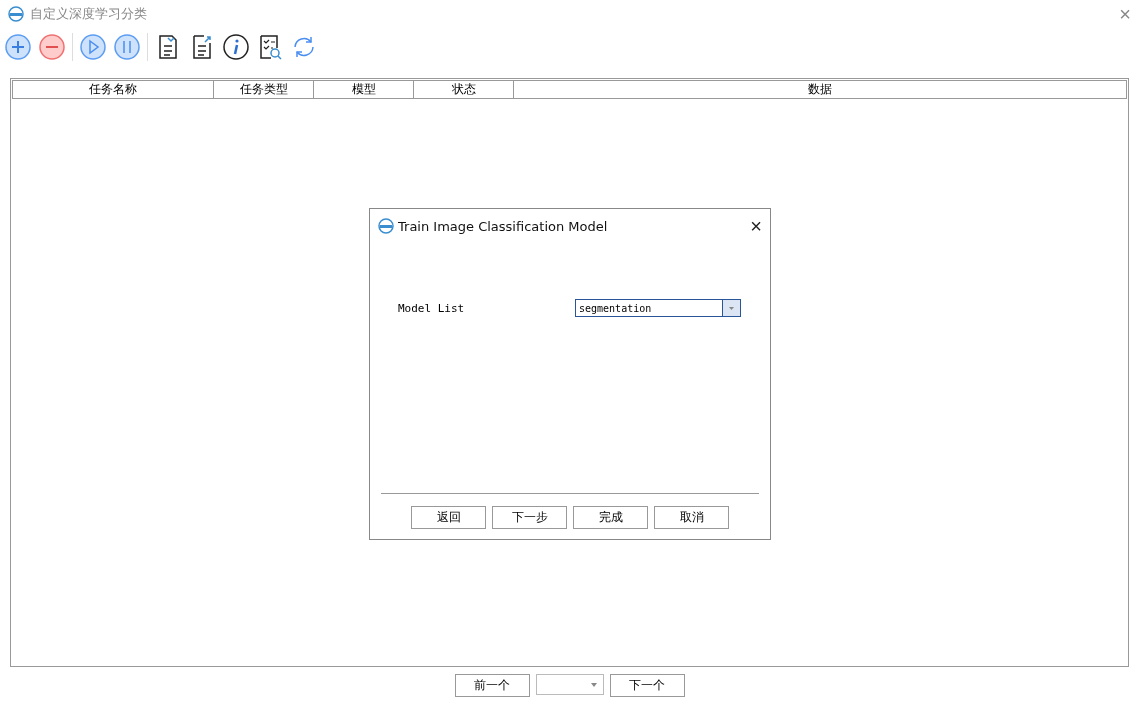  Describe the element at coordinates (93, 47) in the screenshot. I see `play-icon` at that location.